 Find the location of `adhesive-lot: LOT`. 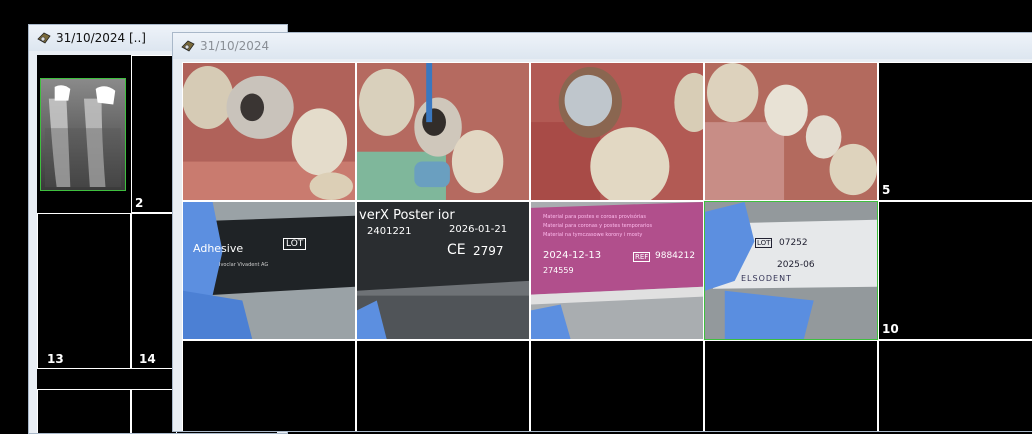

adhesive-lot: LOT is located at coordinates (295, 244).